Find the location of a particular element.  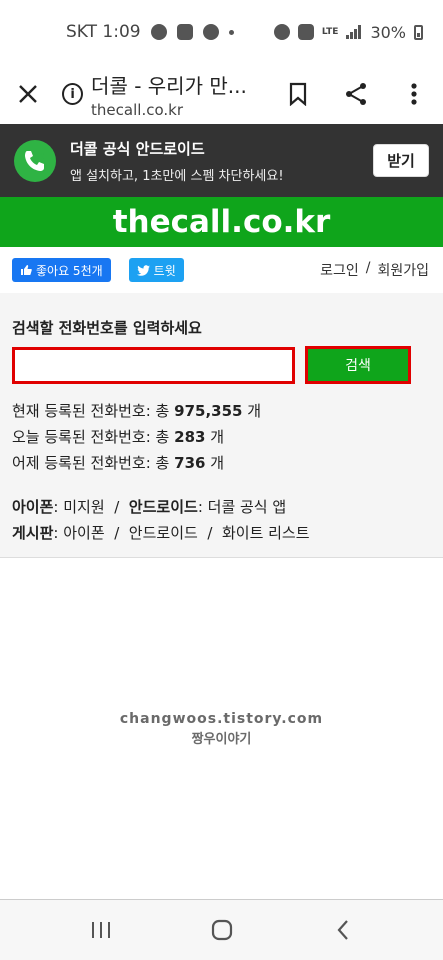

more-vert-icon is located at coordinates (414, 94).